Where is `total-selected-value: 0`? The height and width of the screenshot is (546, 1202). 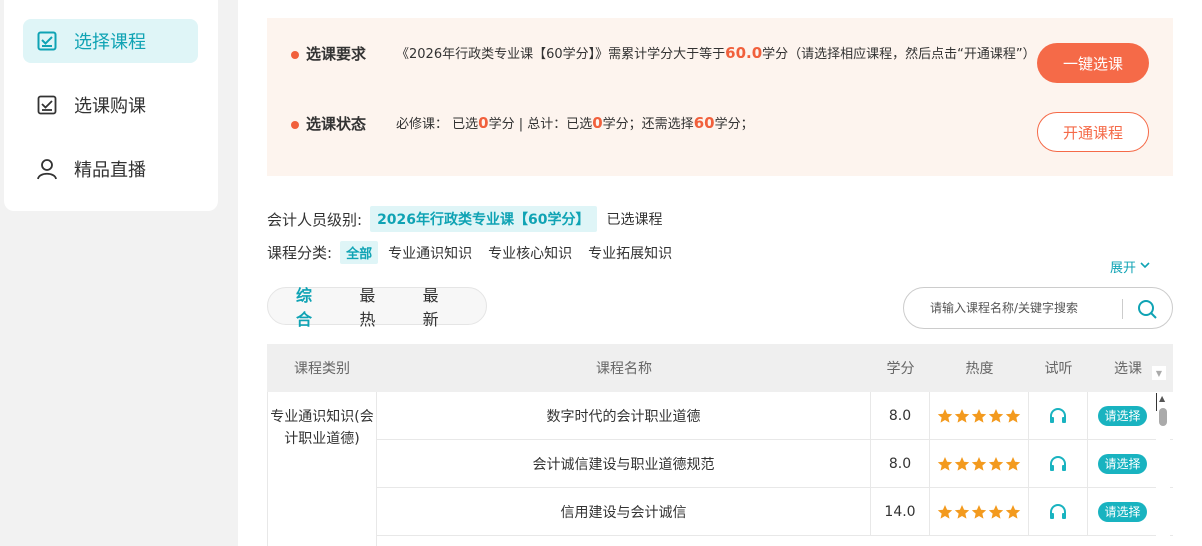
total-selected-value: 0 is located at coordinates (597, 123).